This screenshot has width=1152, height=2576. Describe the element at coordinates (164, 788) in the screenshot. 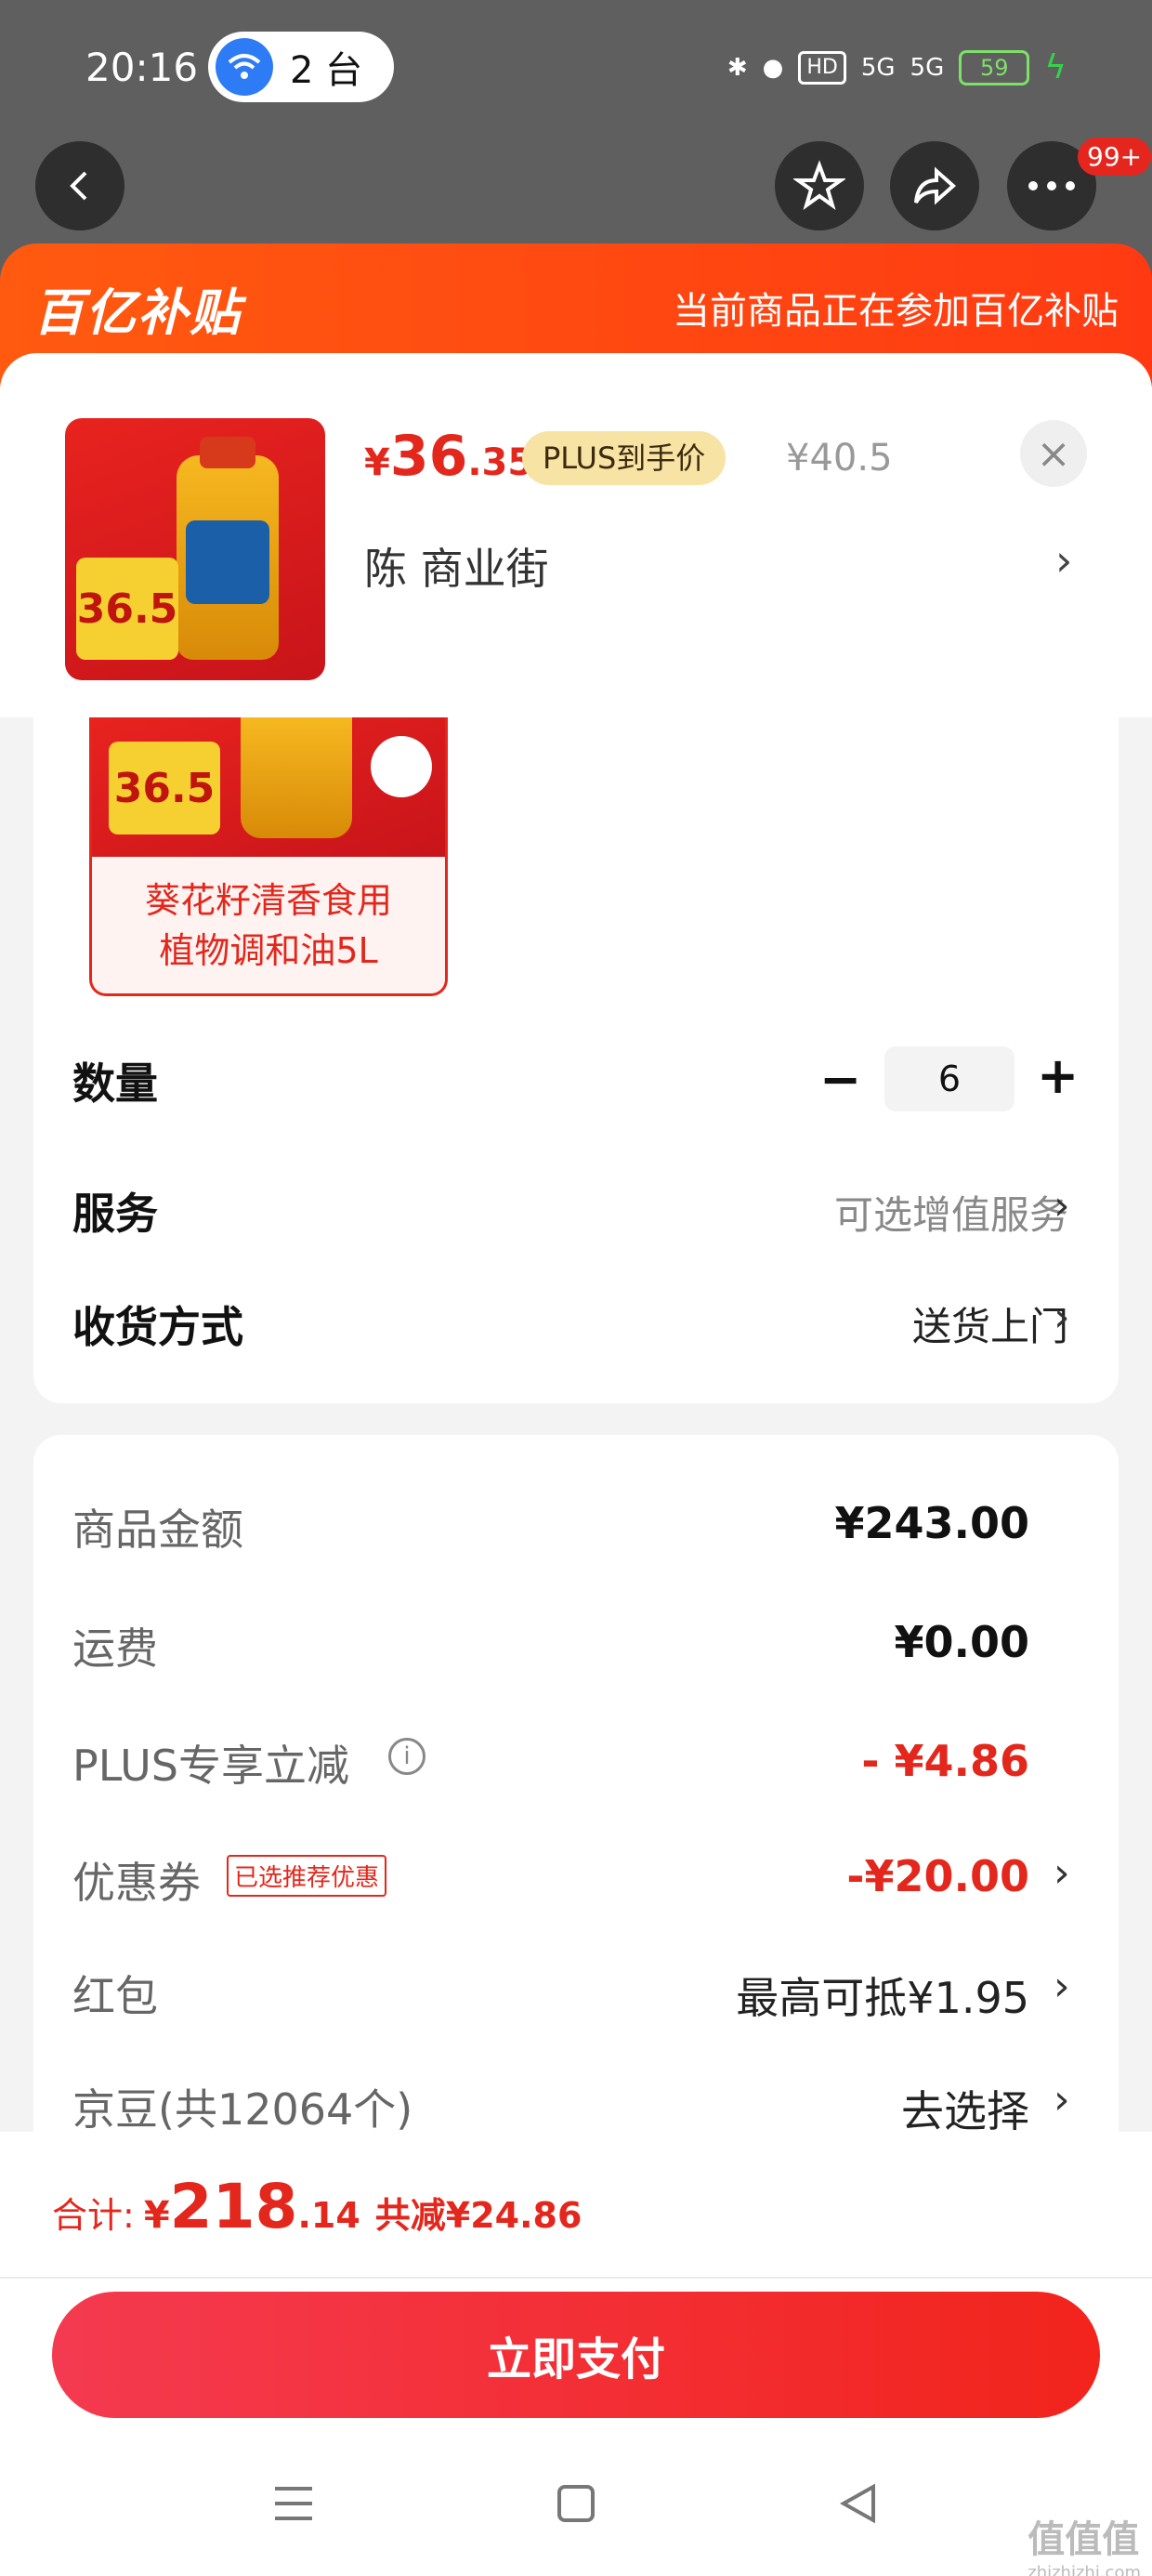

I see `spec-price-tag: 36.5` at that location.